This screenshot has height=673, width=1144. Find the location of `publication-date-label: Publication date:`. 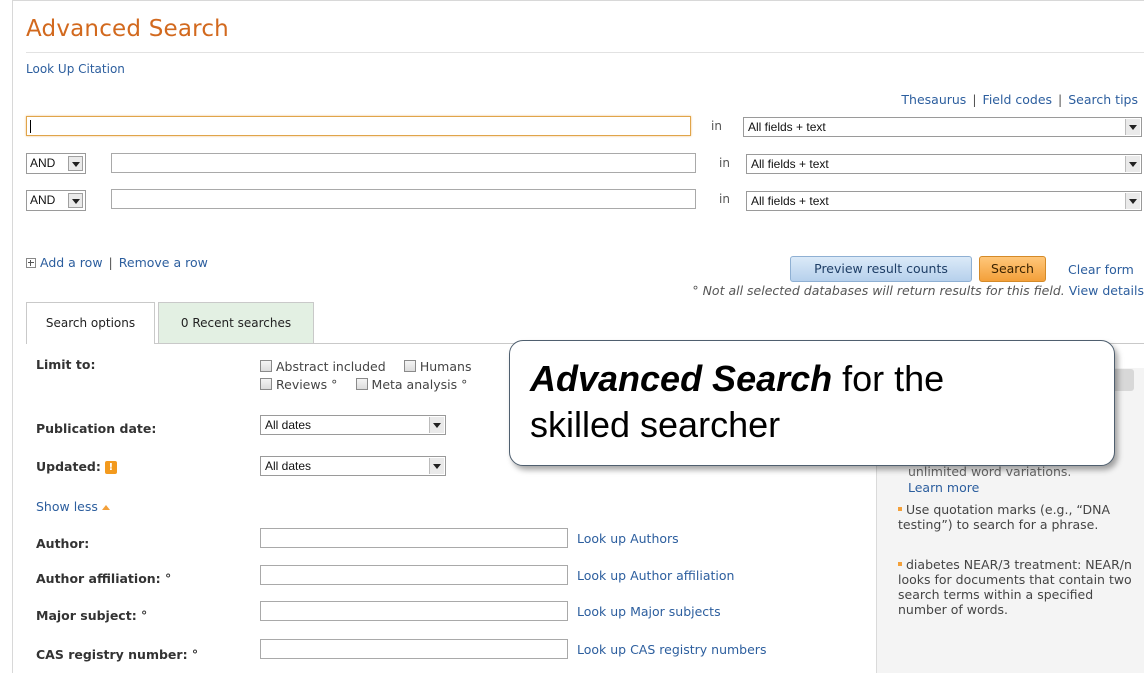

publication-date-label: Publication date: is located at coordinates (96, 428).